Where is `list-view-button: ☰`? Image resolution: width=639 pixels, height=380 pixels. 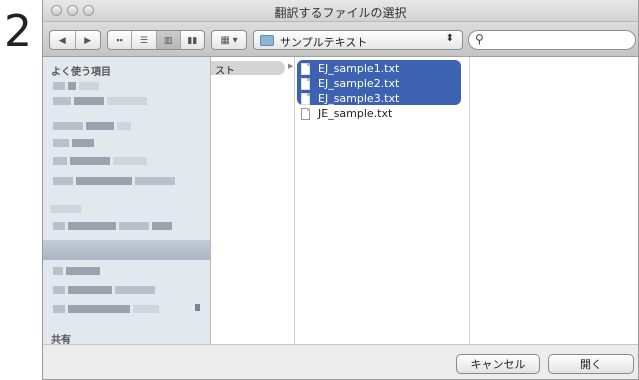
list-view-button: ☰ is located at coordinates (143, 40).